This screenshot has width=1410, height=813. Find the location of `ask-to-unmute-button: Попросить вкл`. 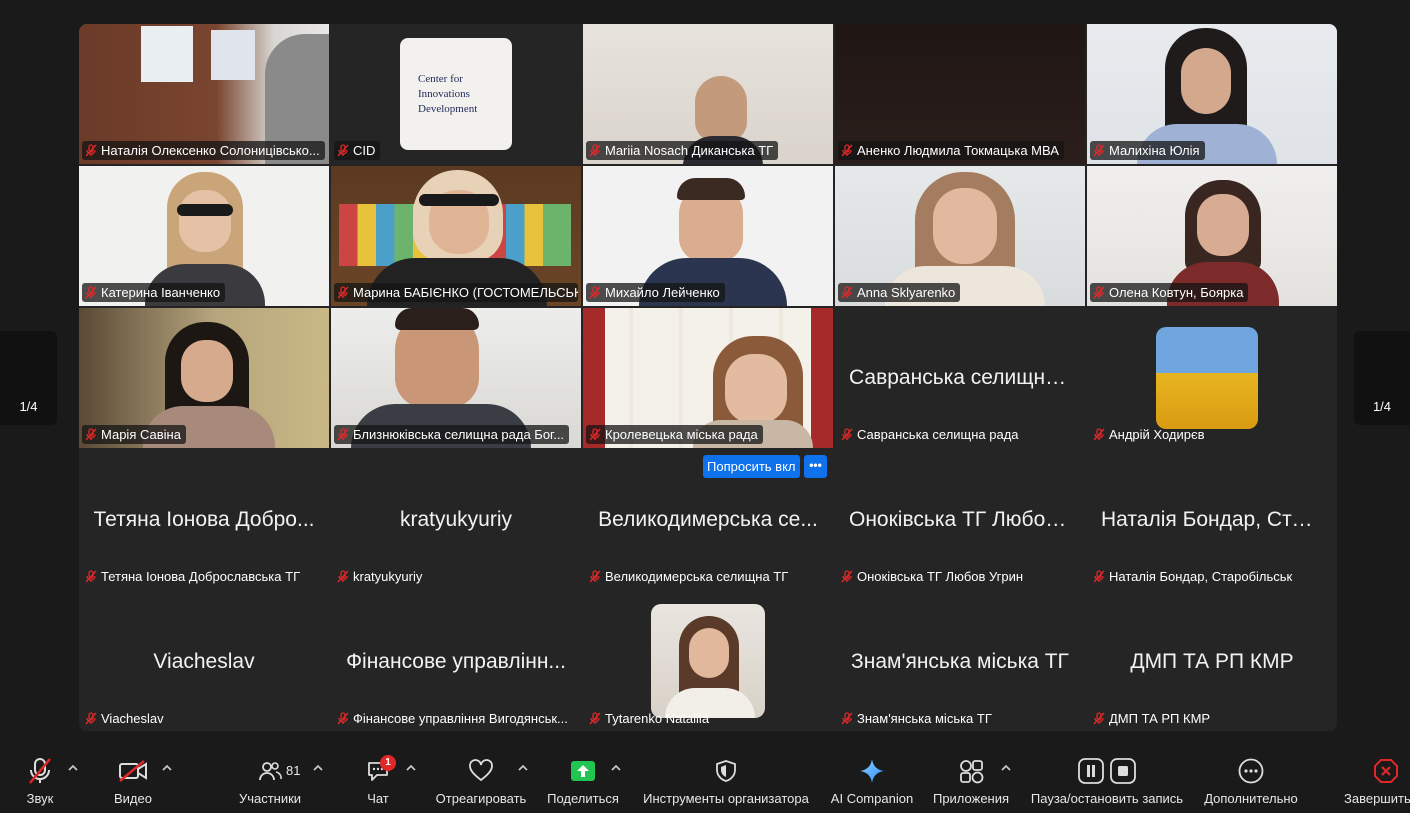

ask-to-unmute-button: Попросить вкл is located at coordinates (751, 466).